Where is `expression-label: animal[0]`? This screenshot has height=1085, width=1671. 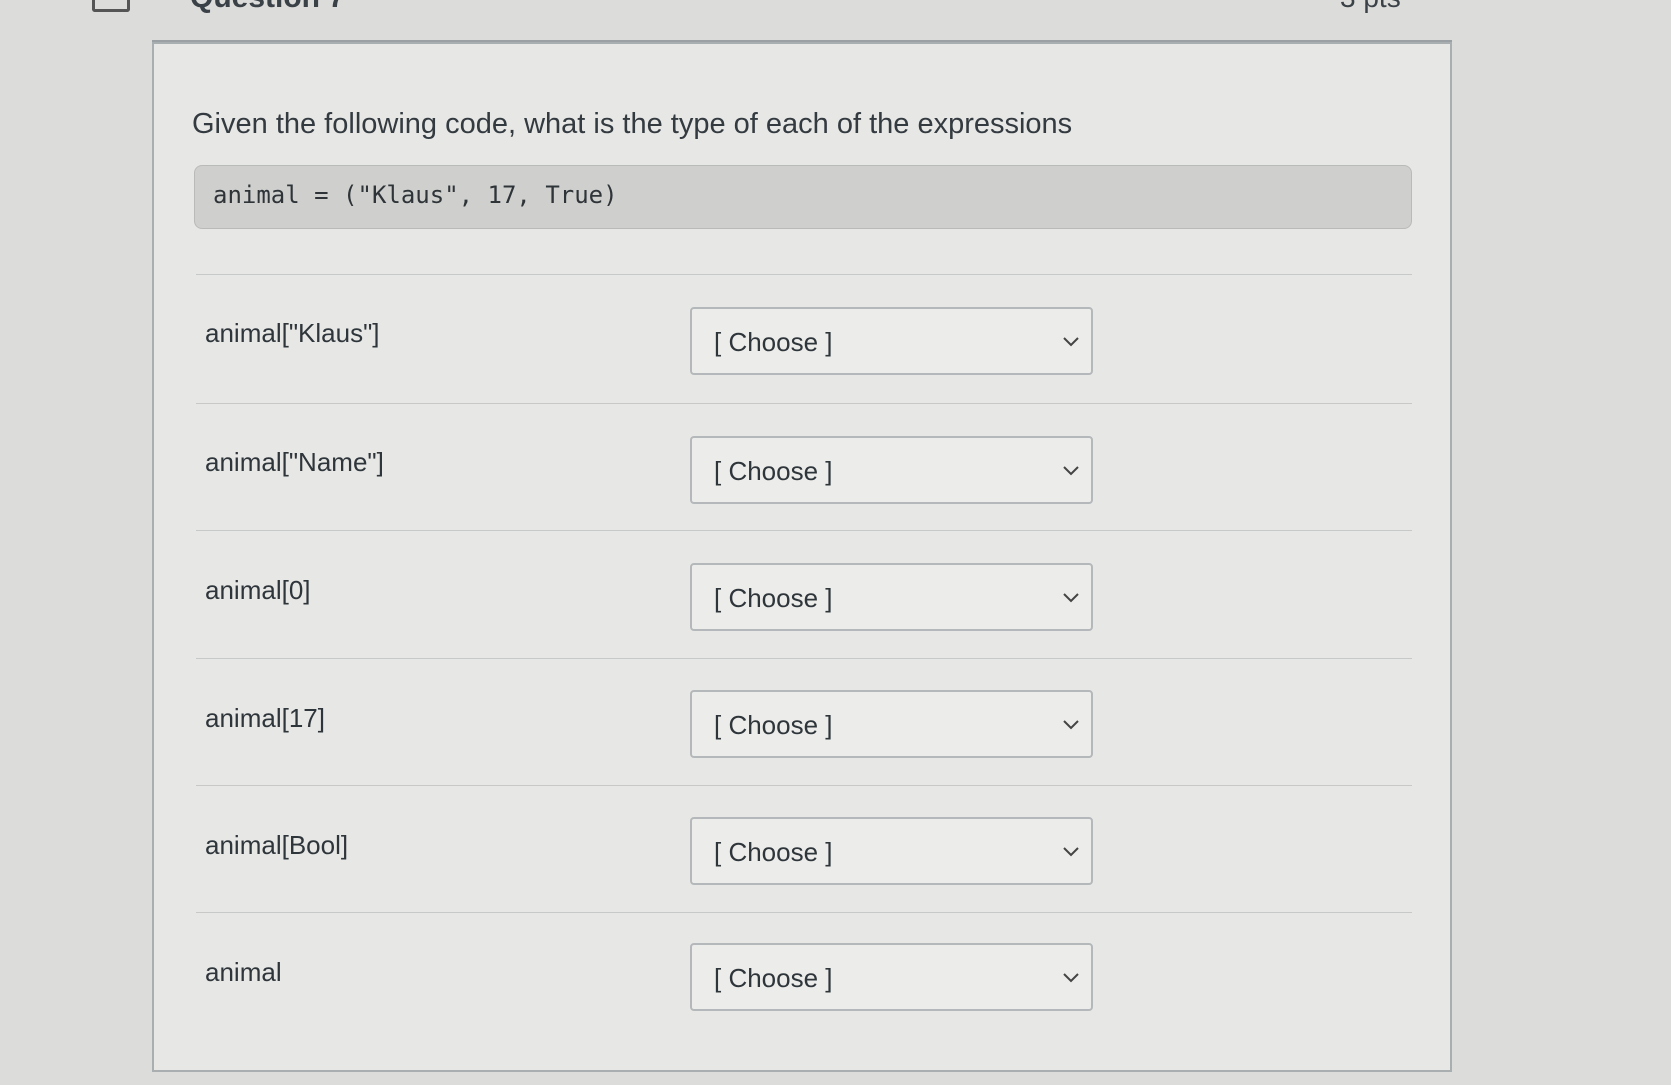
expression-label: animal[0] is located at coordinates (258, 590).